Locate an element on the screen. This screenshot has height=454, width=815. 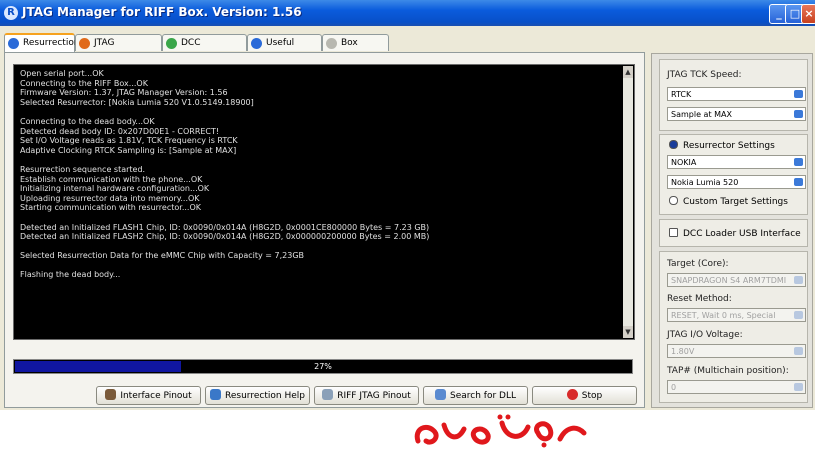
riff-app-icon: R is located at coordinates (11, 13).